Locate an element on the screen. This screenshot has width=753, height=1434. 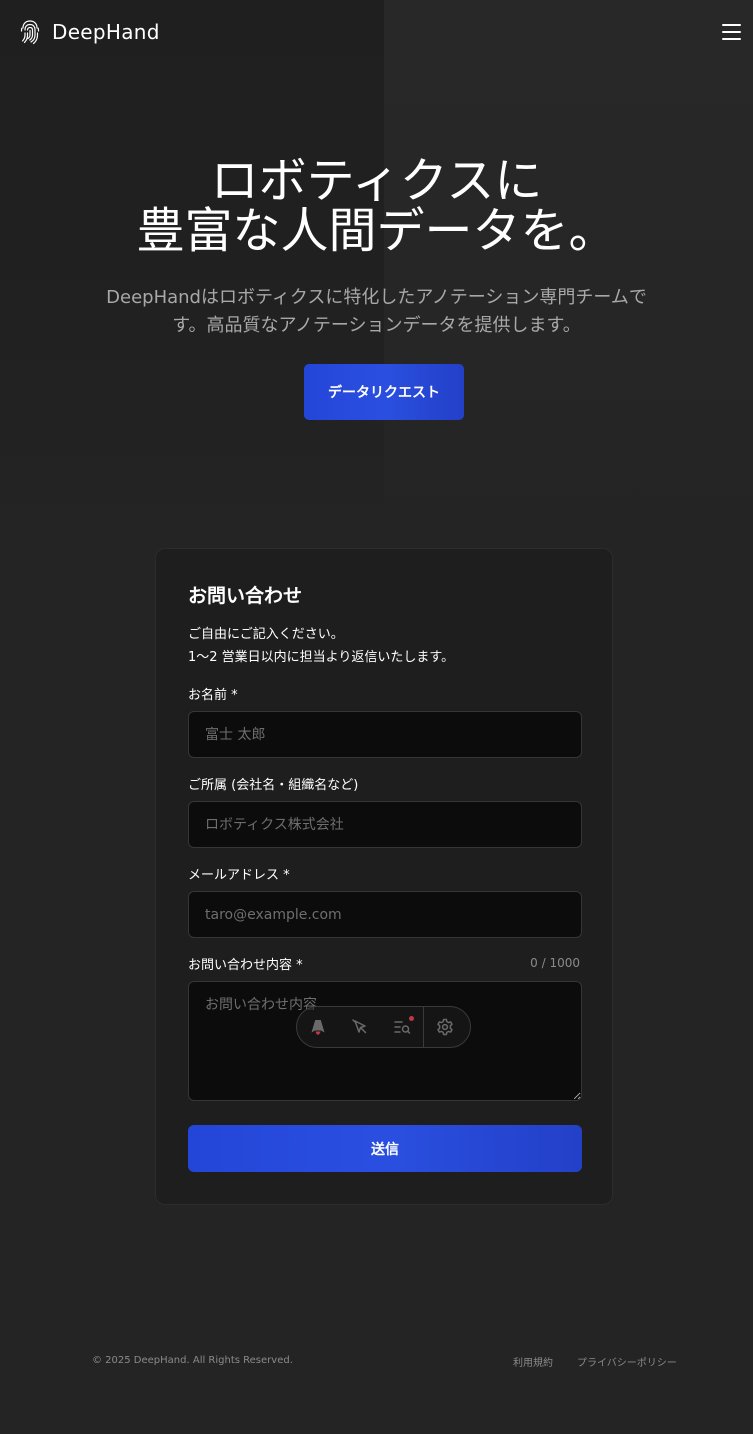
contact-form-description: ご自由にご記入ください。 1〜2 営業日以内に担当より返信いたします。 is located at coordinates (321, 646).